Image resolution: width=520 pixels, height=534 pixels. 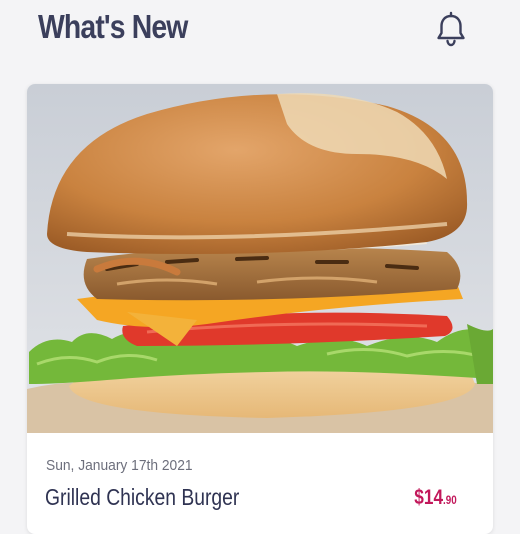 I want to click on item-price: $14.90, so click(x=436, y=498).